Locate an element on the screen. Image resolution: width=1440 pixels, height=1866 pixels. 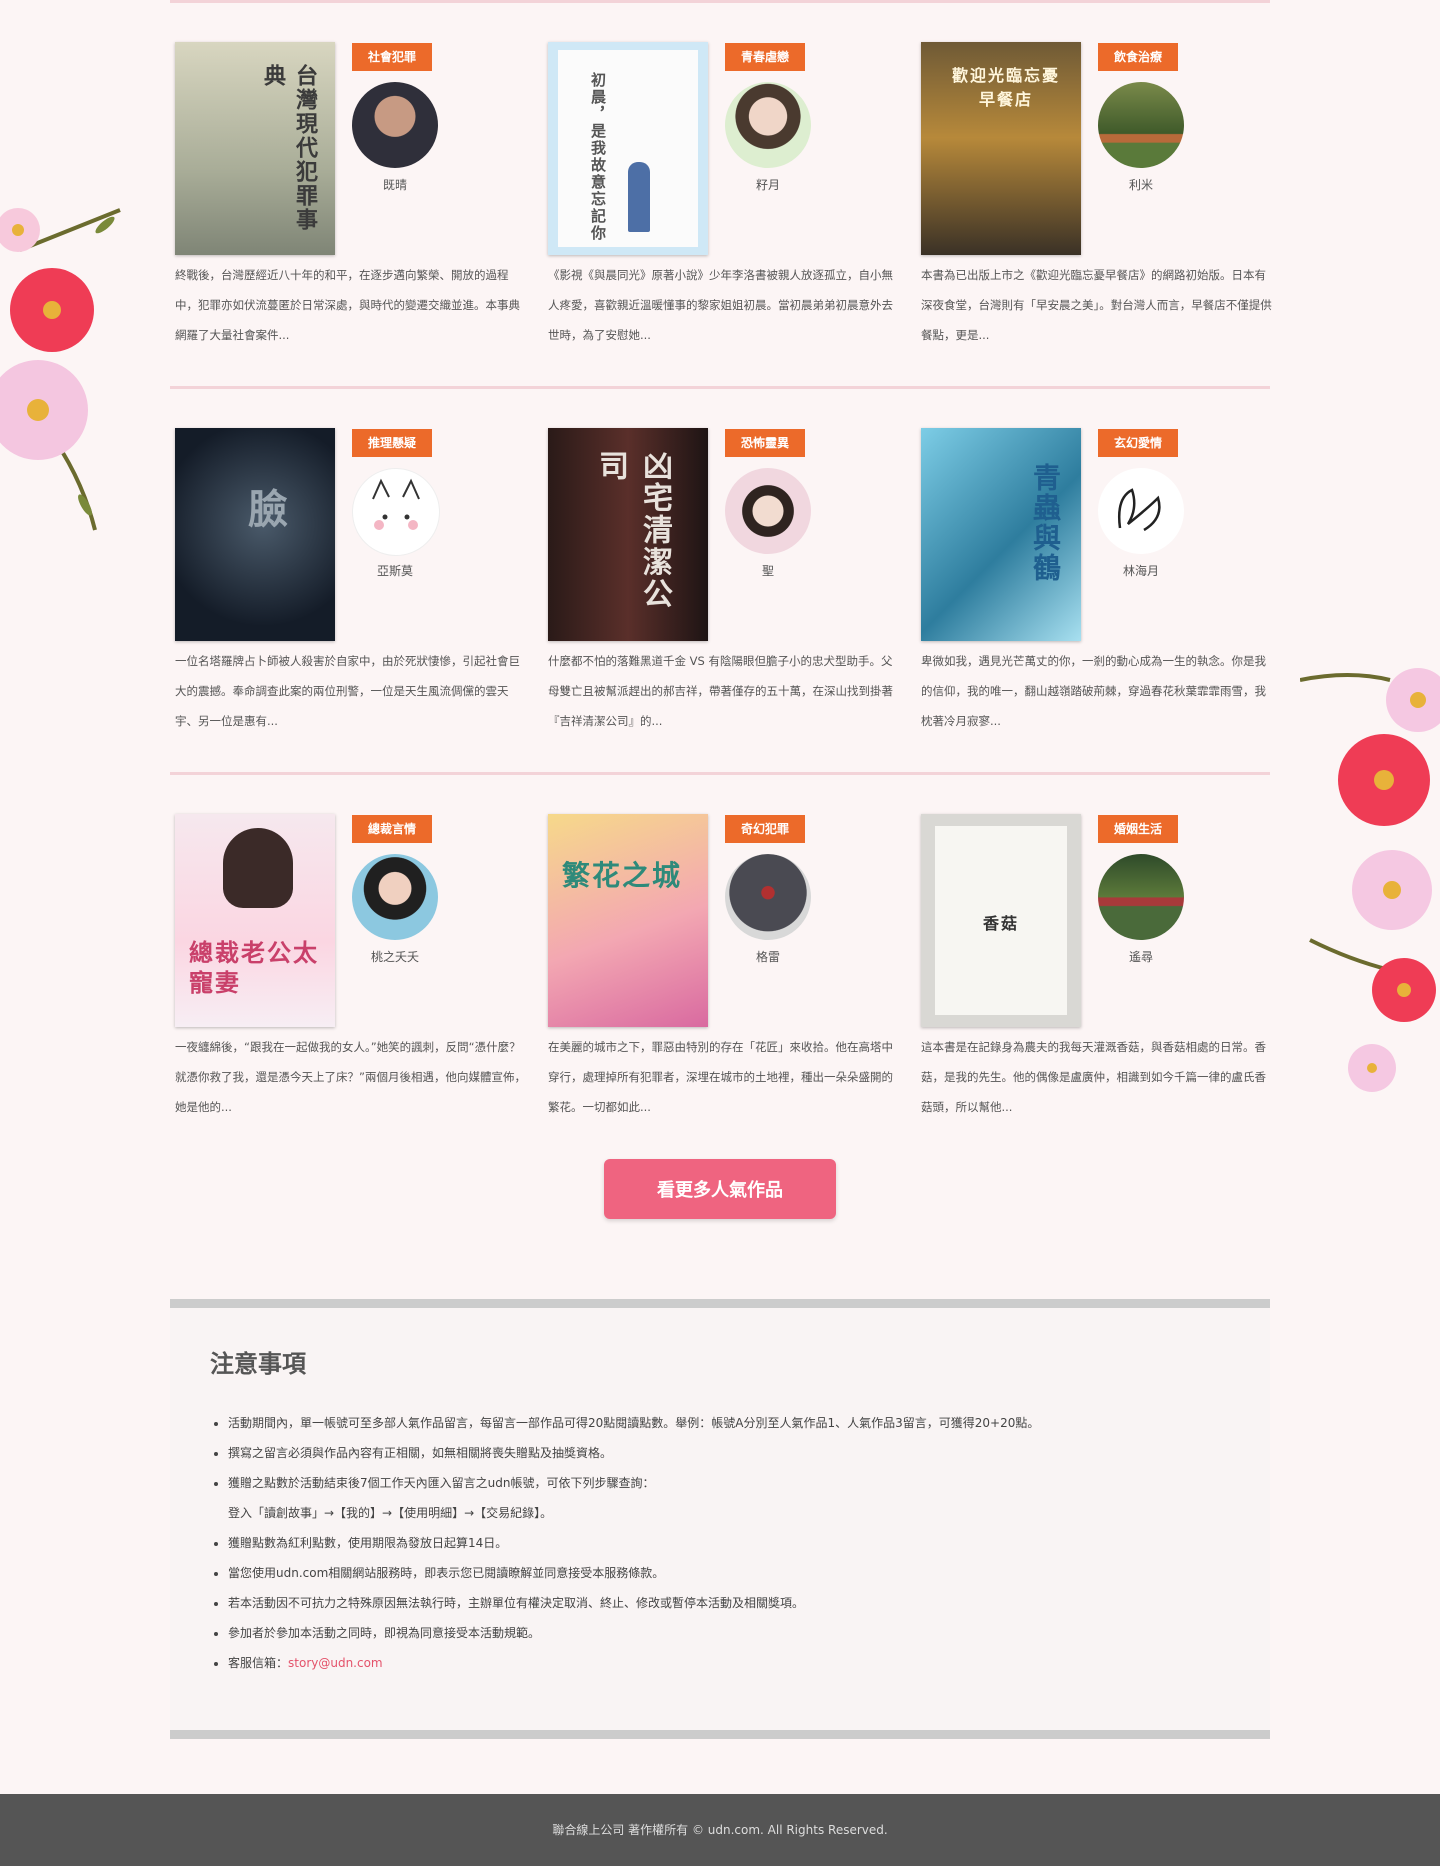
left-flower-decoration is located at coordinates (60, 369).